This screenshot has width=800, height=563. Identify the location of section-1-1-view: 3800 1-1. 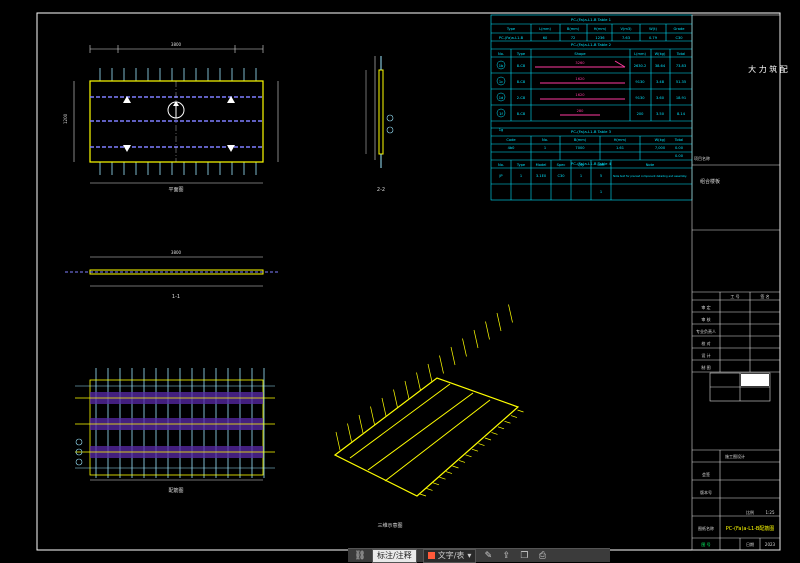
(171, 275).